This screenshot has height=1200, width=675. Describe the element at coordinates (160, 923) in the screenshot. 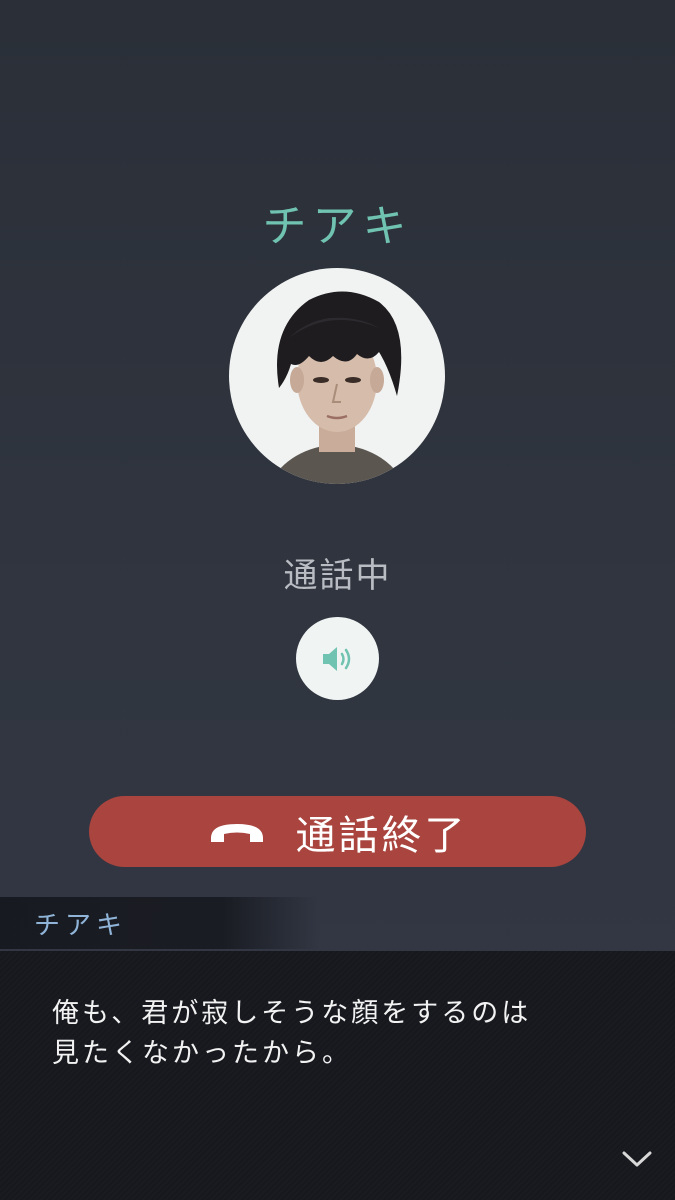

I see `speaker-name-tab: チアキ` at that location.